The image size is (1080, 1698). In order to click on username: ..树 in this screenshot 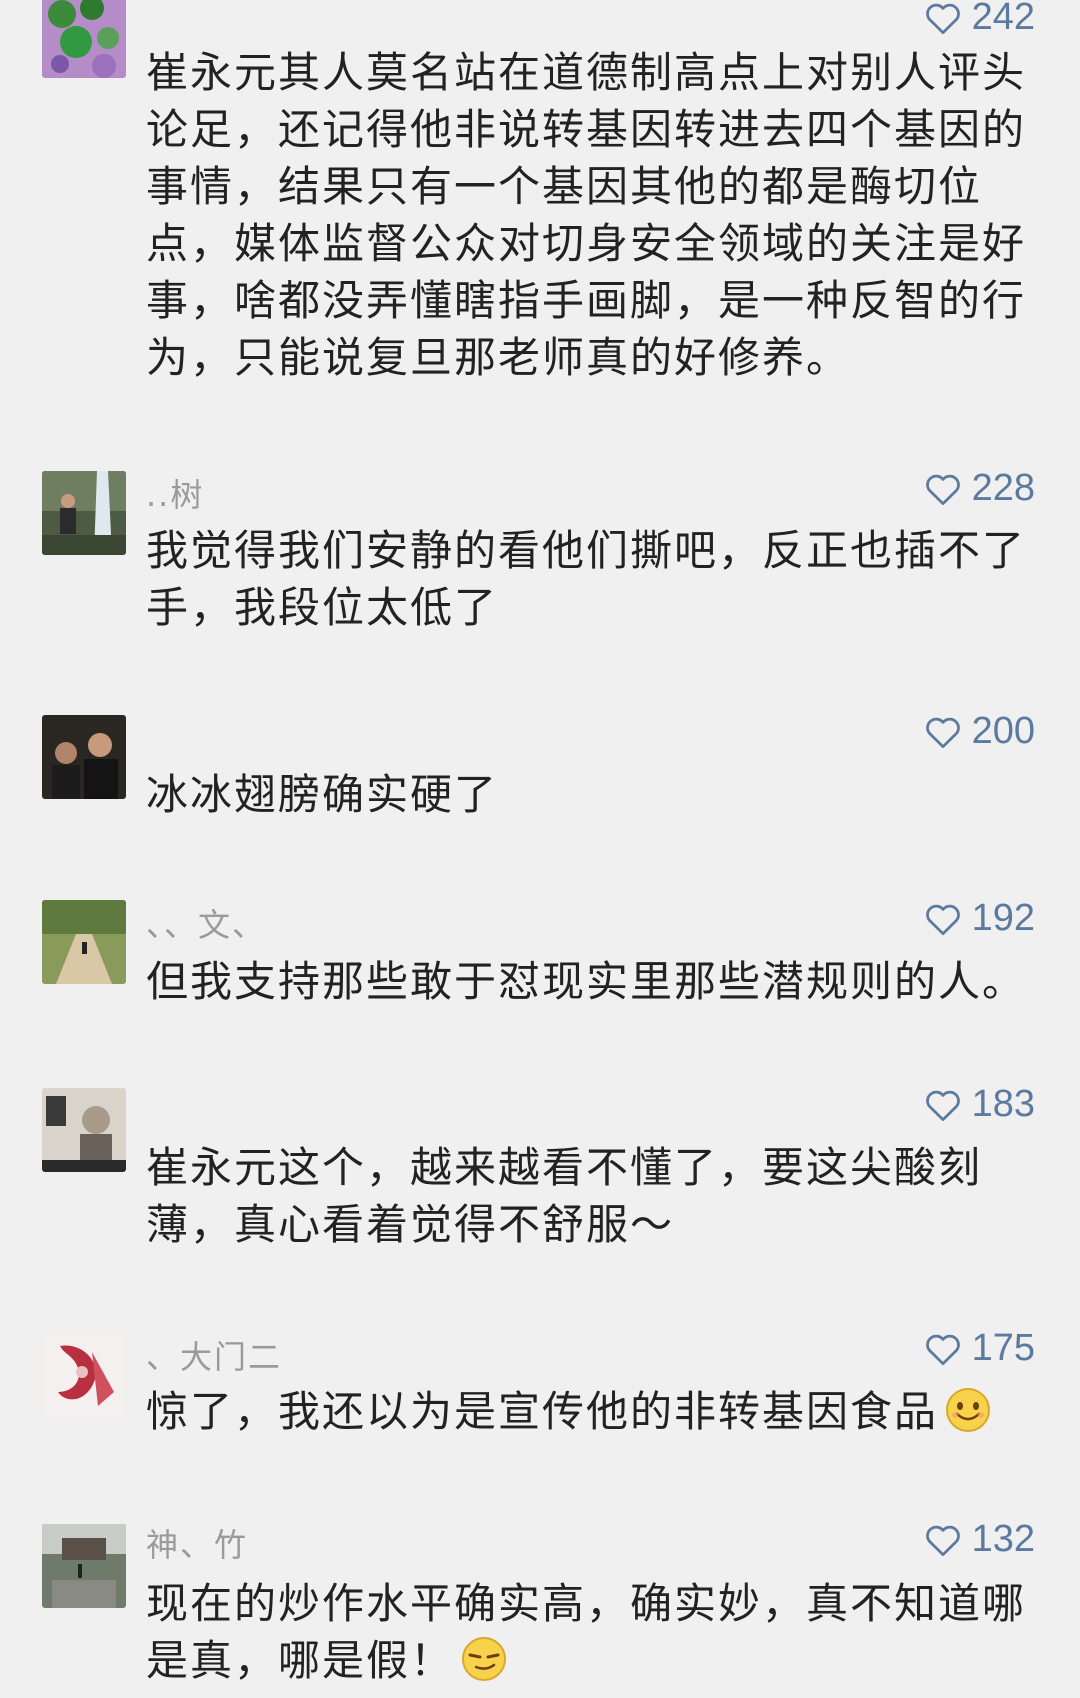, I will do `click(175, 493)`.